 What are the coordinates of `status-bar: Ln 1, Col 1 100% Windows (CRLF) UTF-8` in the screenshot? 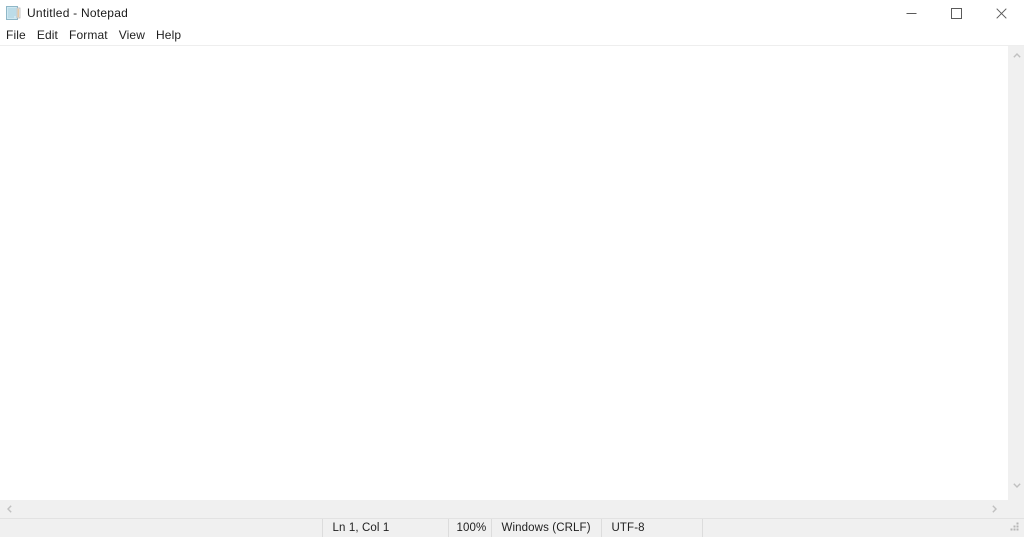 It's located at (512, 527).